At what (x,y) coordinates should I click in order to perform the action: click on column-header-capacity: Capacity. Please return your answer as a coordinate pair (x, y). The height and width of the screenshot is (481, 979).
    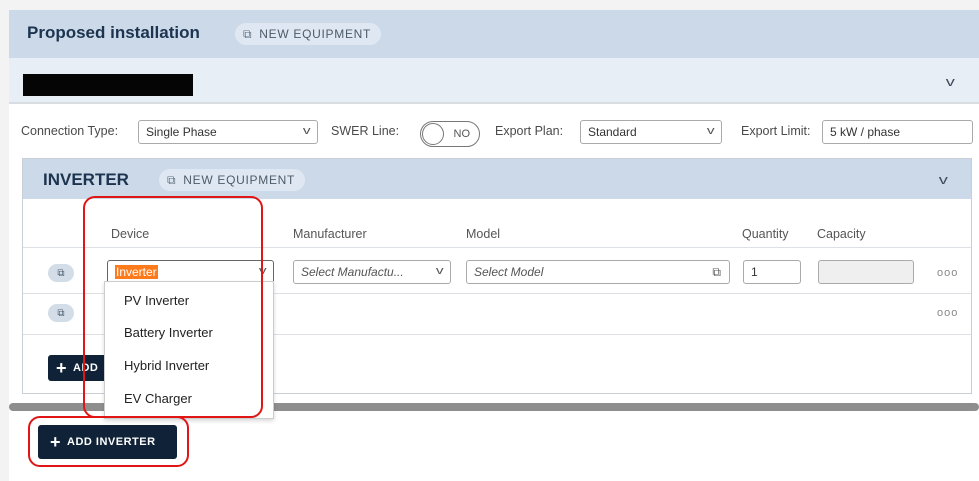
    Looking at the image, I should click on (841, 234).